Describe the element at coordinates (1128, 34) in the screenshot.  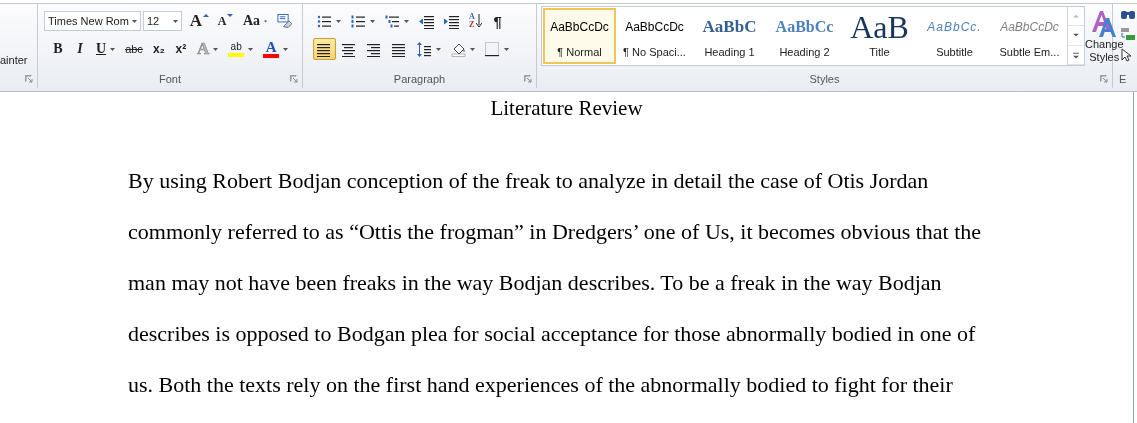
I see `replace-icon` at that location.